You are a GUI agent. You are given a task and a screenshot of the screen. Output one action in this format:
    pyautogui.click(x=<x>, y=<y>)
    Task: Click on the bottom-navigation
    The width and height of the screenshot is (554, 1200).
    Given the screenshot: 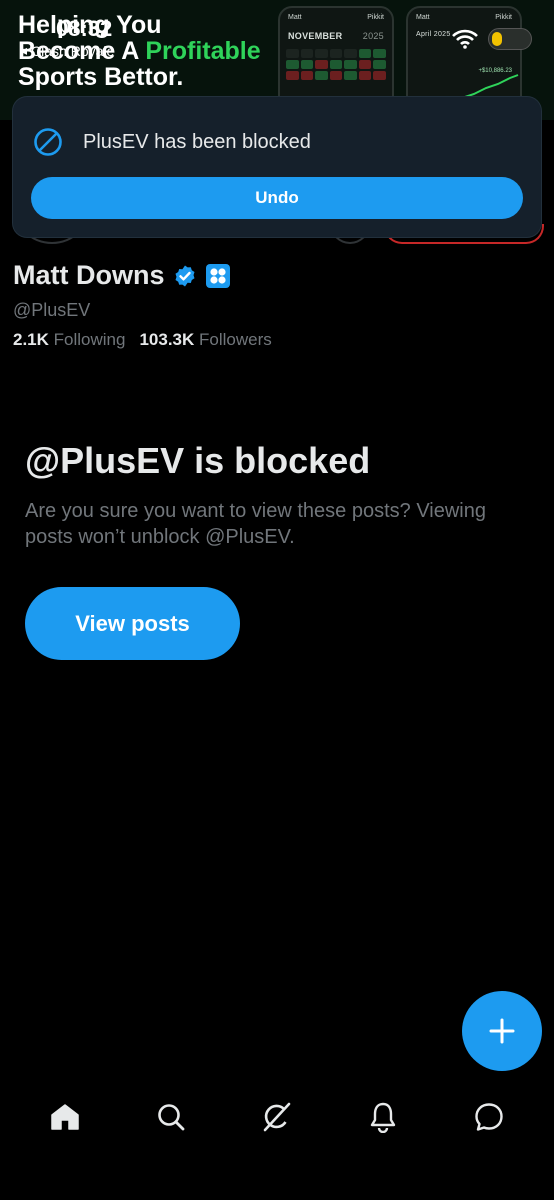 What is the action you would take?
    pyautogui.click(x=277, y=1117)
    